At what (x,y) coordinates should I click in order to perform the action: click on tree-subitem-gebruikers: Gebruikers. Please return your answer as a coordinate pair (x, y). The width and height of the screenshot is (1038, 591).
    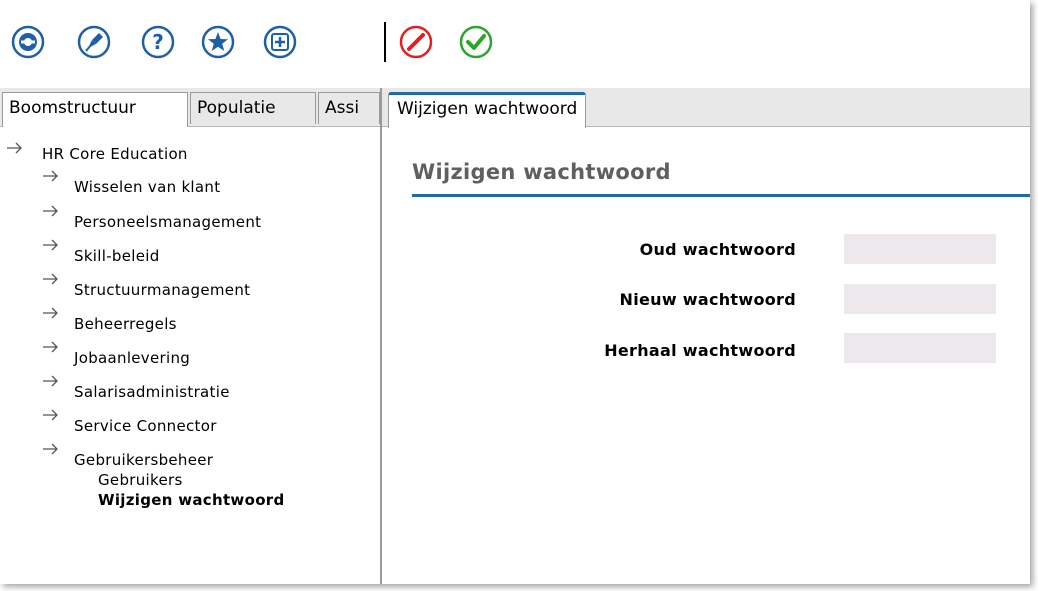
    Looking at the image, I should click on (140, 480).